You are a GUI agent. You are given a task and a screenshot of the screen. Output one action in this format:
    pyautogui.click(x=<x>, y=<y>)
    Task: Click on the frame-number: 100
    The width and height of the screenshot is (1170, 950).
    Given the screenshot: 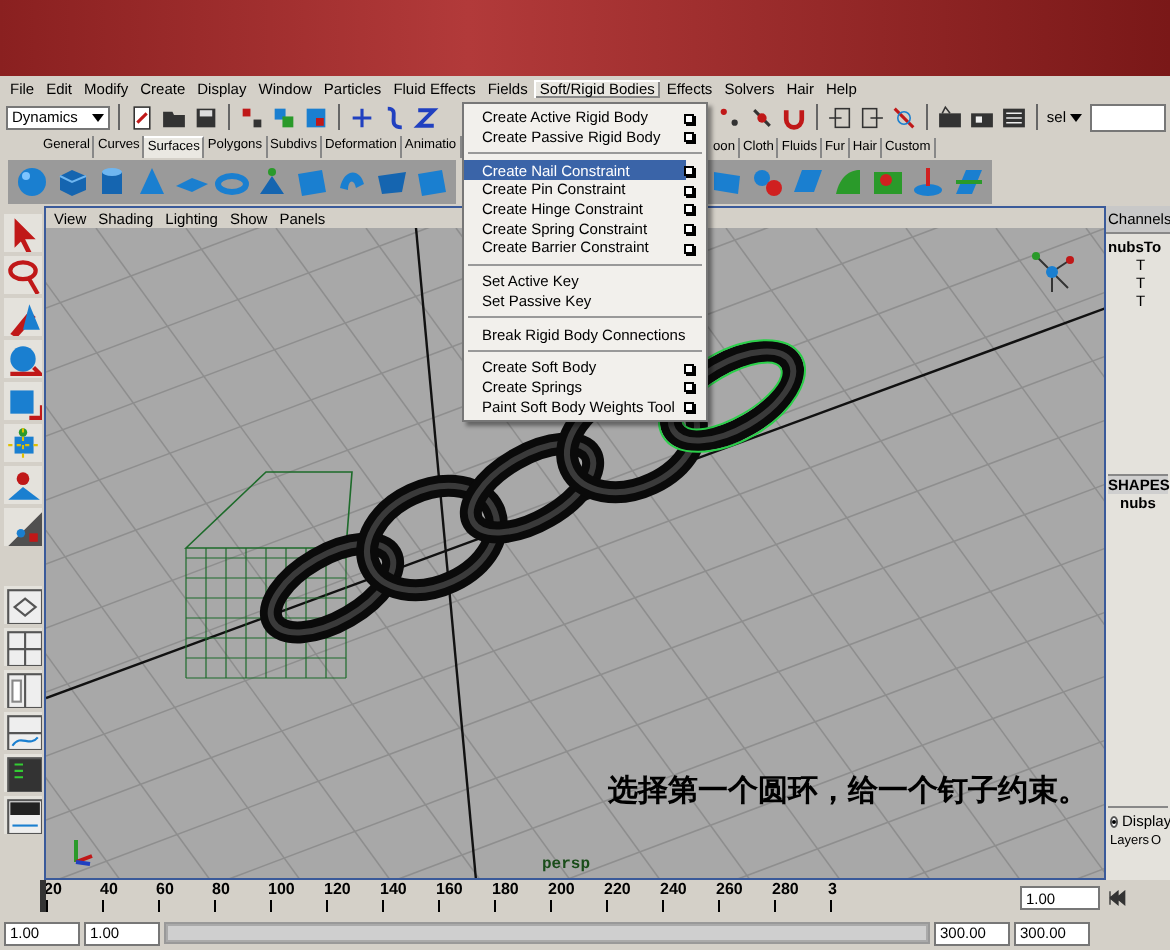 What is the action you would take?
    pyautogui.click(x=281, y=889)
    